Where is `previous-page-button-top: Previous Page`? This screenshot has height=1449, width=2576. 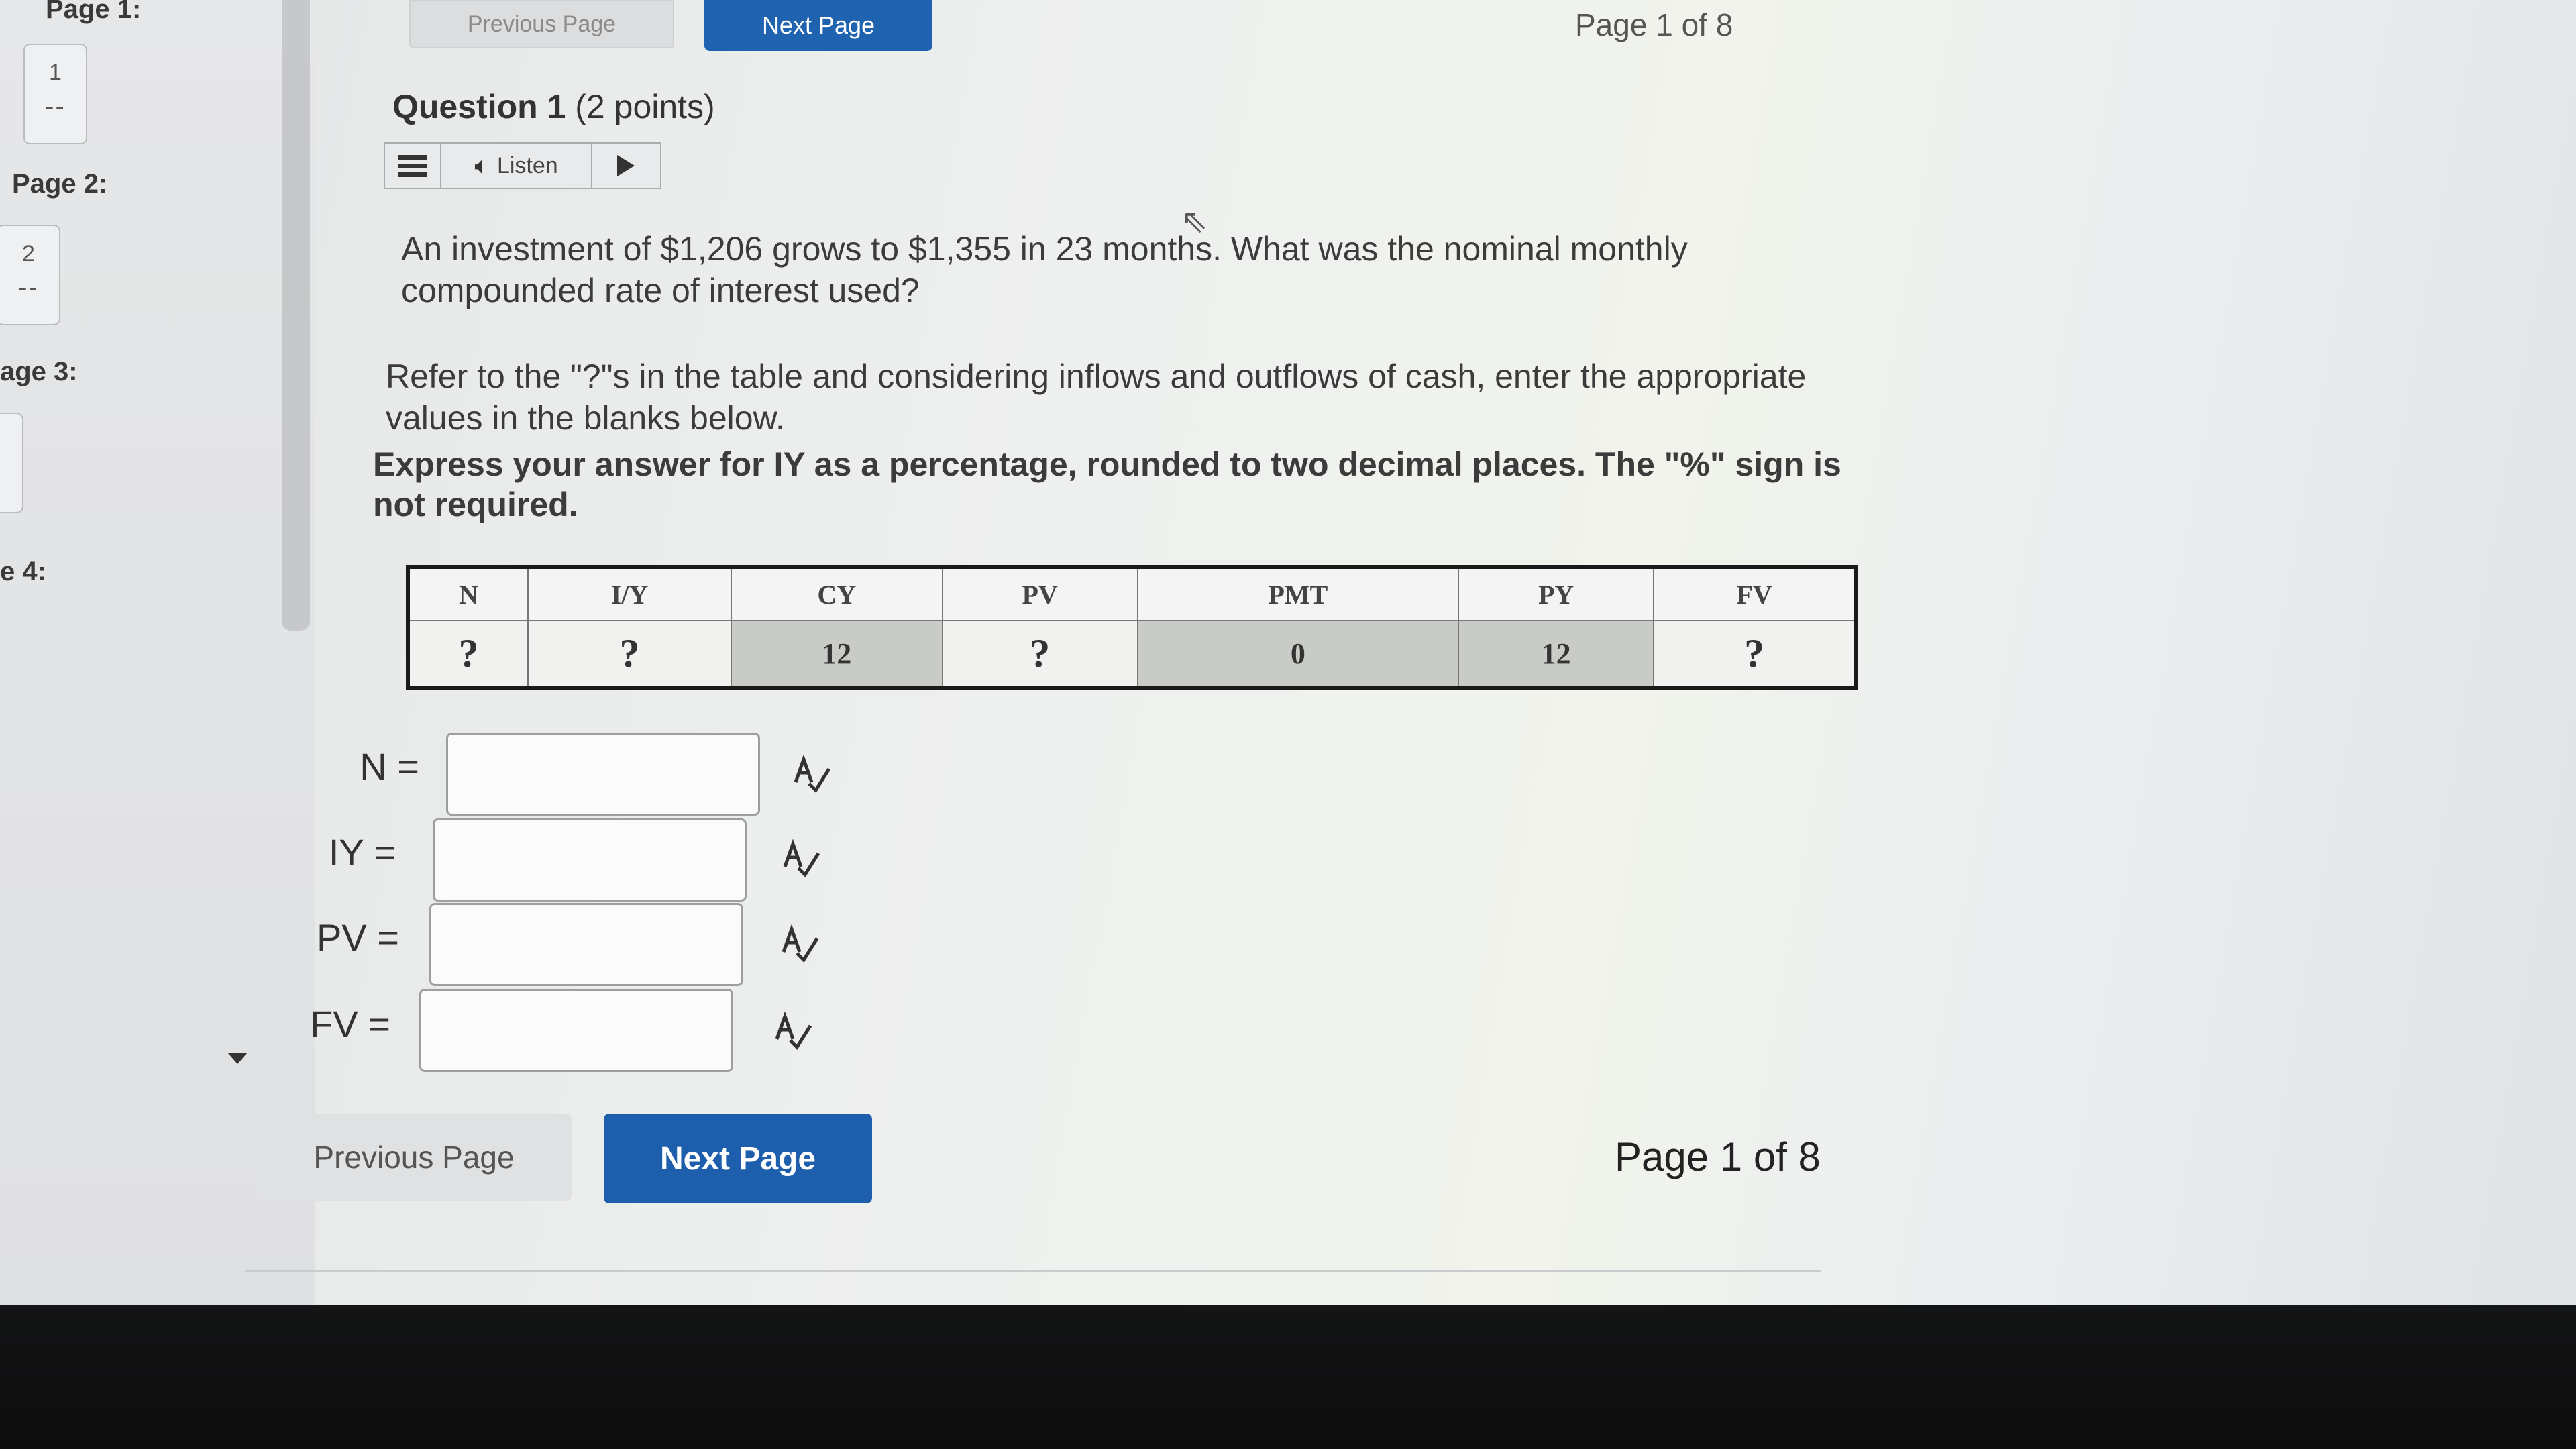 previous-page-button-top: Previous Page is located at coordinates (541, 24).